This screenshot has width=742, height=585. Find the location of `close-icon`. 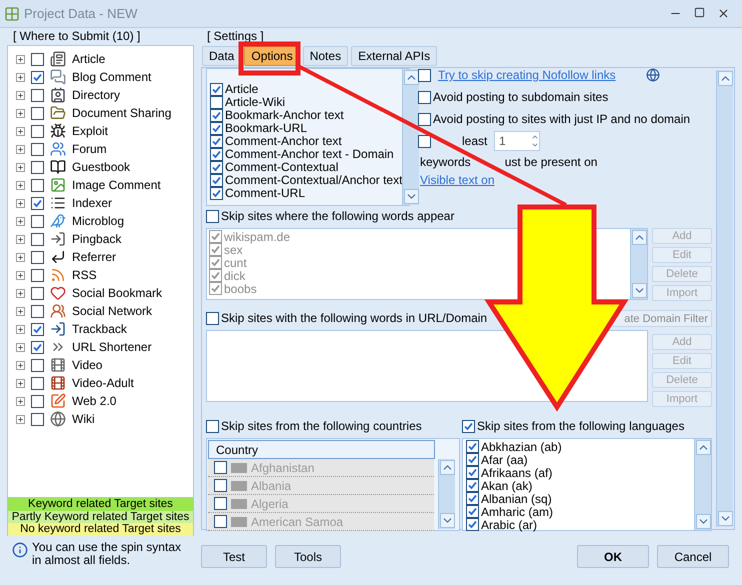

close-icon is located at coordinates (723, 13).